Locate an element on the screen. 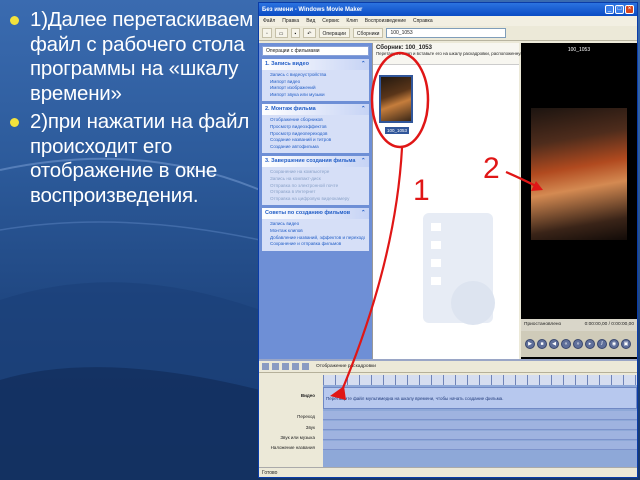  track-label-audio: Звук is located at coordinates (310, 427).